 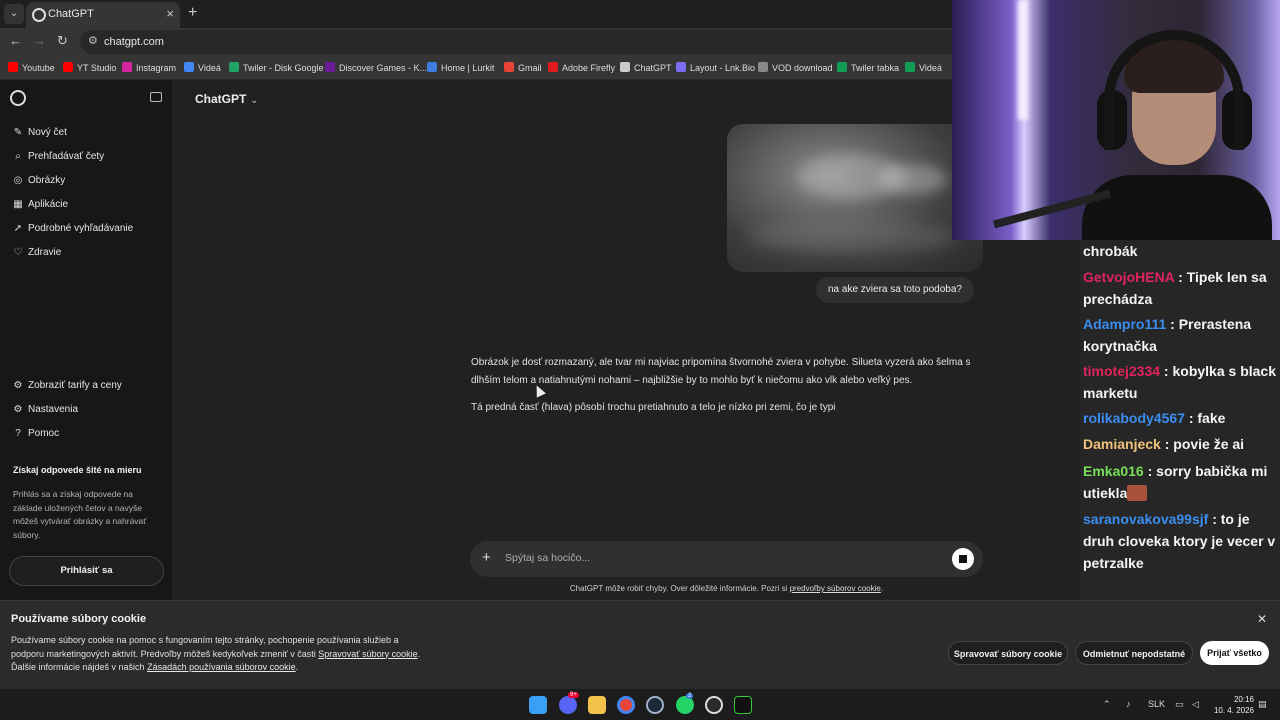 I want to click on sidebar-item-settings: ⚙ Nastavenia, so click(x=45, y=409).